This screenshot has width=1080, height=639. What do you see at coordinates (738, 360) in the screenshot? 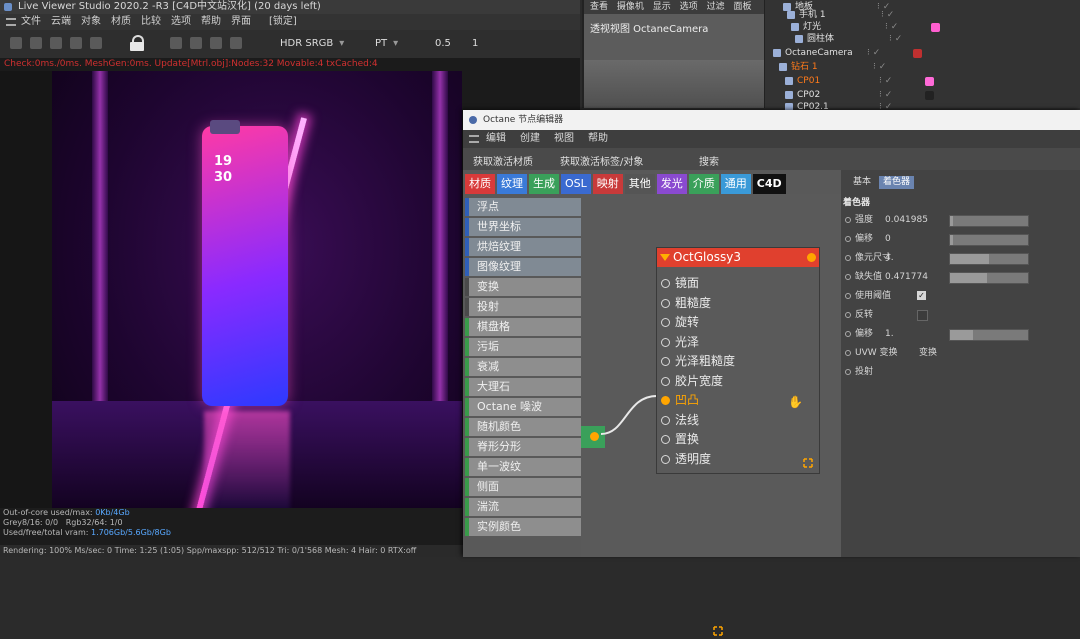
I see `octglossy-node: OctGlossy3 镜面 粗糙度 旋转 光泽 光泽粗糙度 胶片宽度 凹凸 法线 置换 透明度` at bounding box center [738, 360].